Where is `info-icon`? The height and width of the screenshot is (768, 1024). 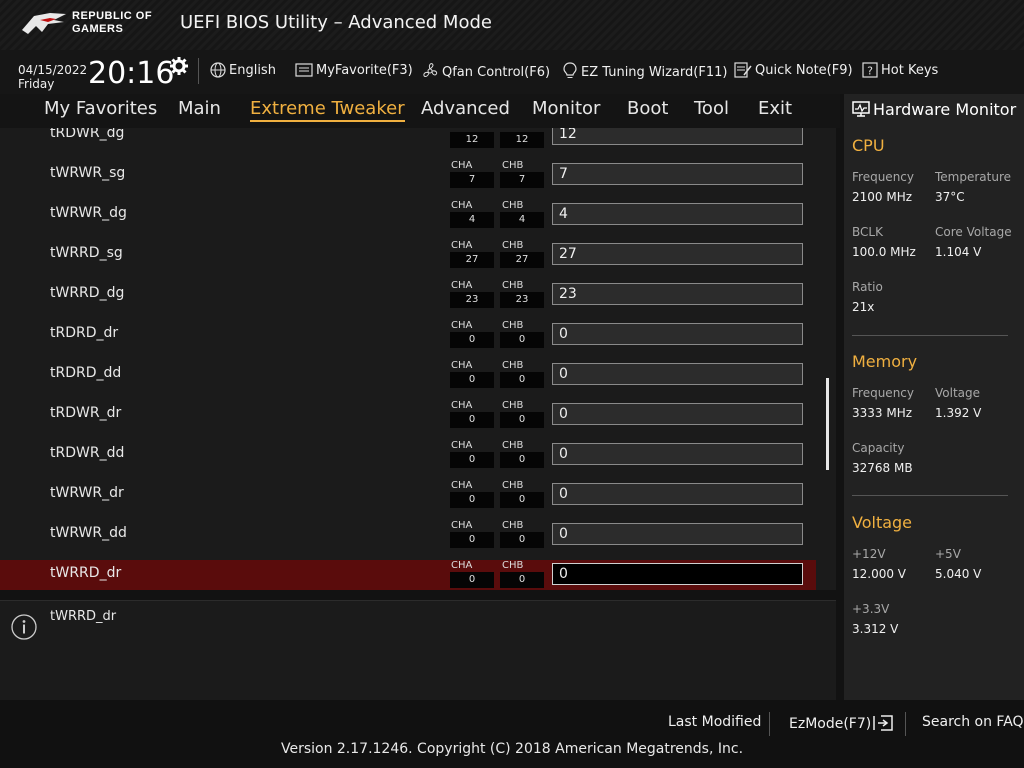 info-icon is located at coordinates (24, 627).